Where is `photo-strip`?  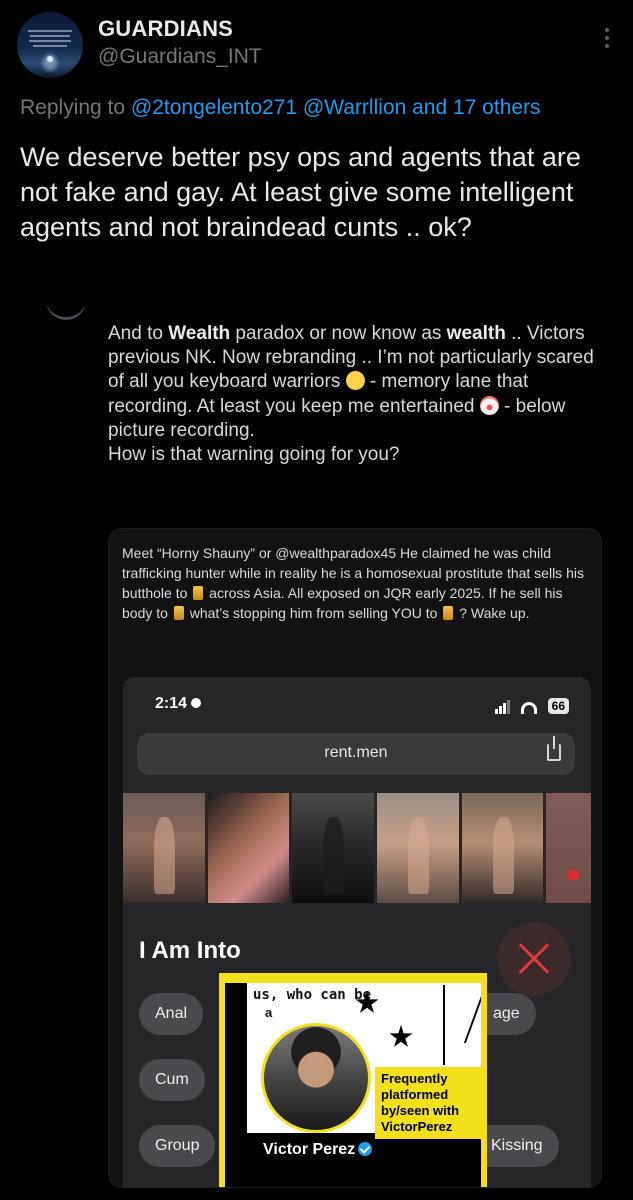
photo-strip is located at coordinates (357, 848).